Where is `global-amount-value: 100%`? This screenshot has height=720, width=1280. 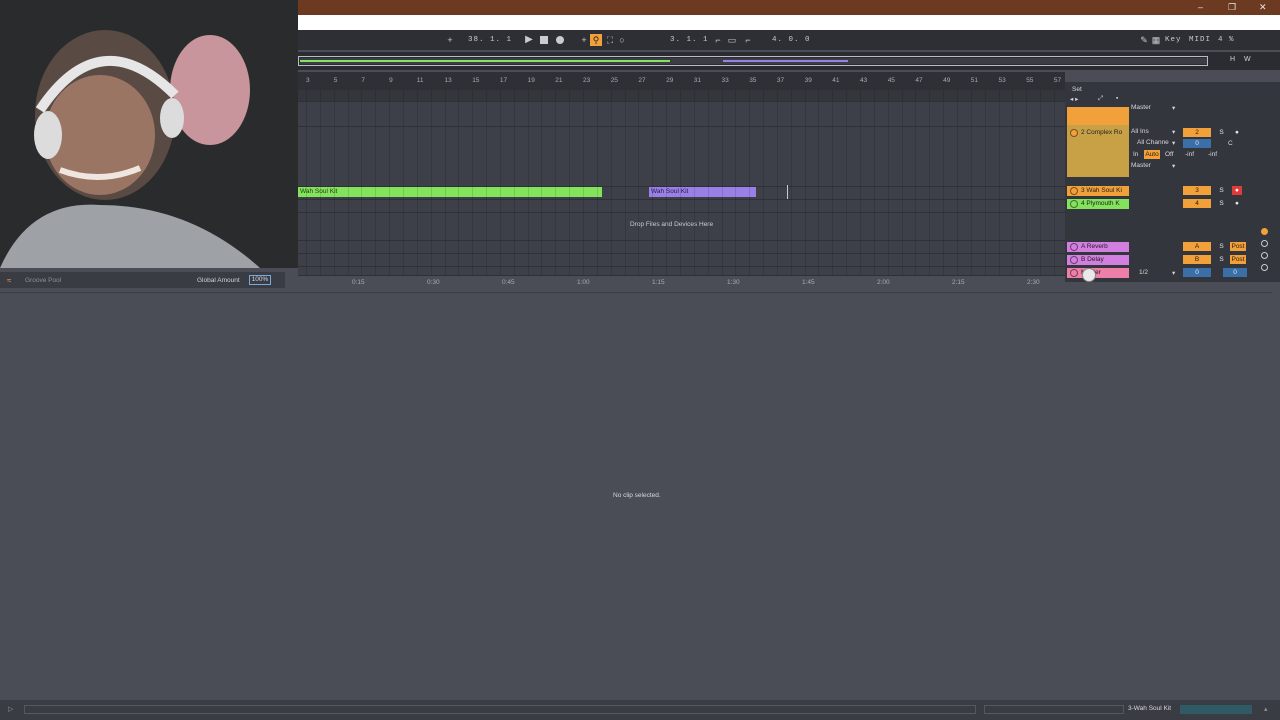
global-amount-value: 100% is located at coordinates (260, 280).